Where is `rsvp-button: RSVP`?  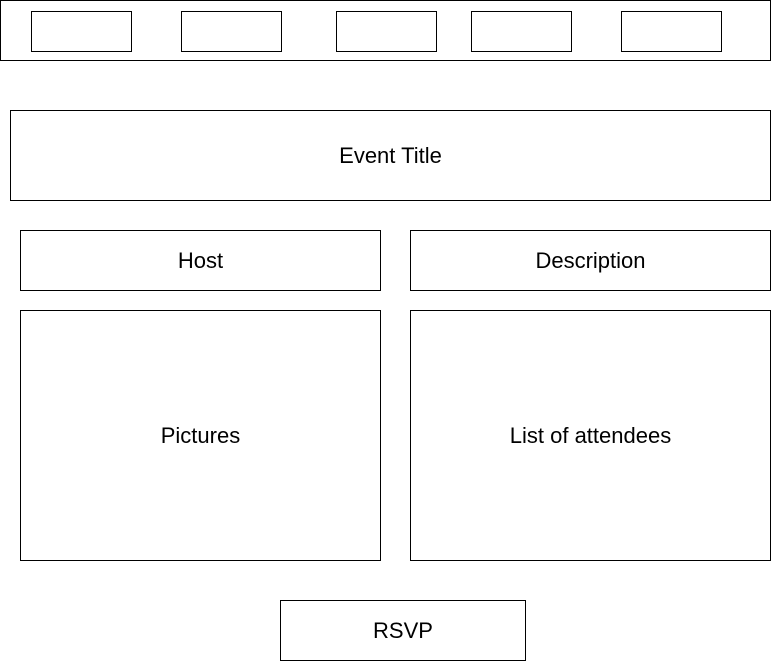 rsvp-button: RSVP is located at coordinates (403, 630).